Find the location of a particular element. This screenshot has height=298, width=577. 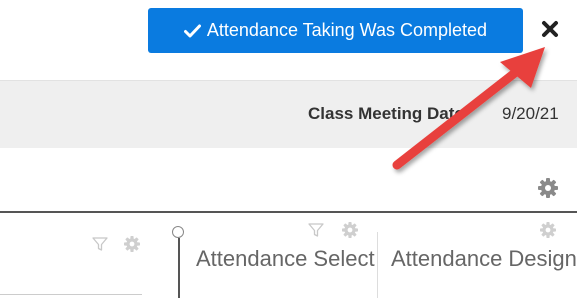

toast-message: Attendance Taking Was Completed is located at coordinates (347, 30).